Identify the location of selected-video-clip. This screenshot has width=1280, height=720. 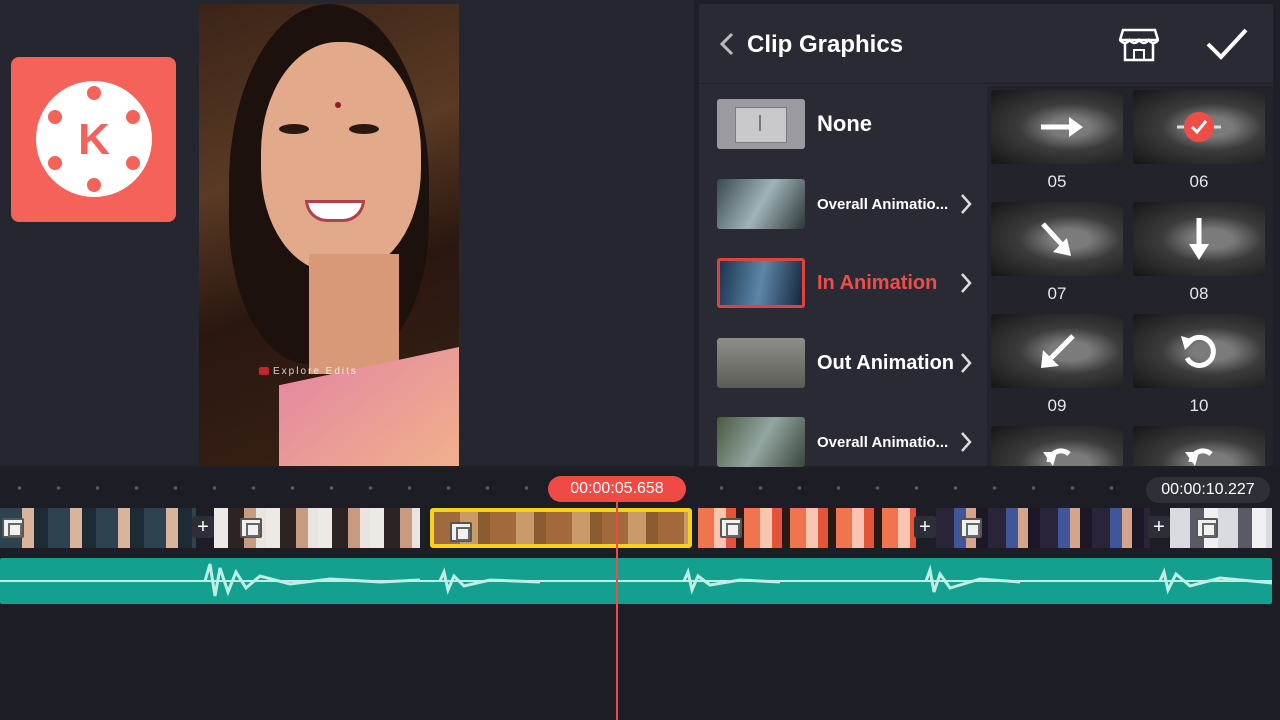
(561, 528).